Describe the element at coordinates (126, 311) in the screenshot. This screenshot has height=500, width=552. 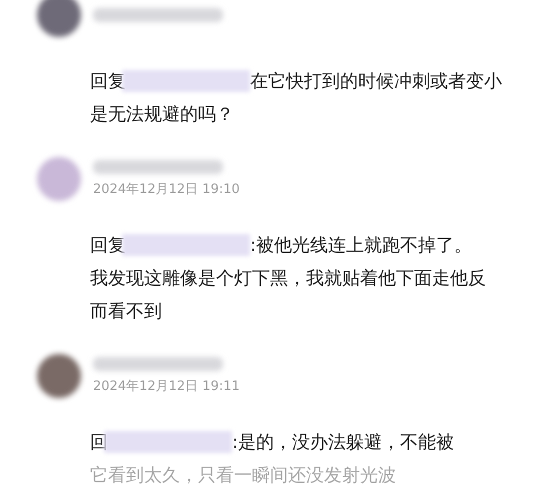
I see `comment-text: 而看不到` at that location.